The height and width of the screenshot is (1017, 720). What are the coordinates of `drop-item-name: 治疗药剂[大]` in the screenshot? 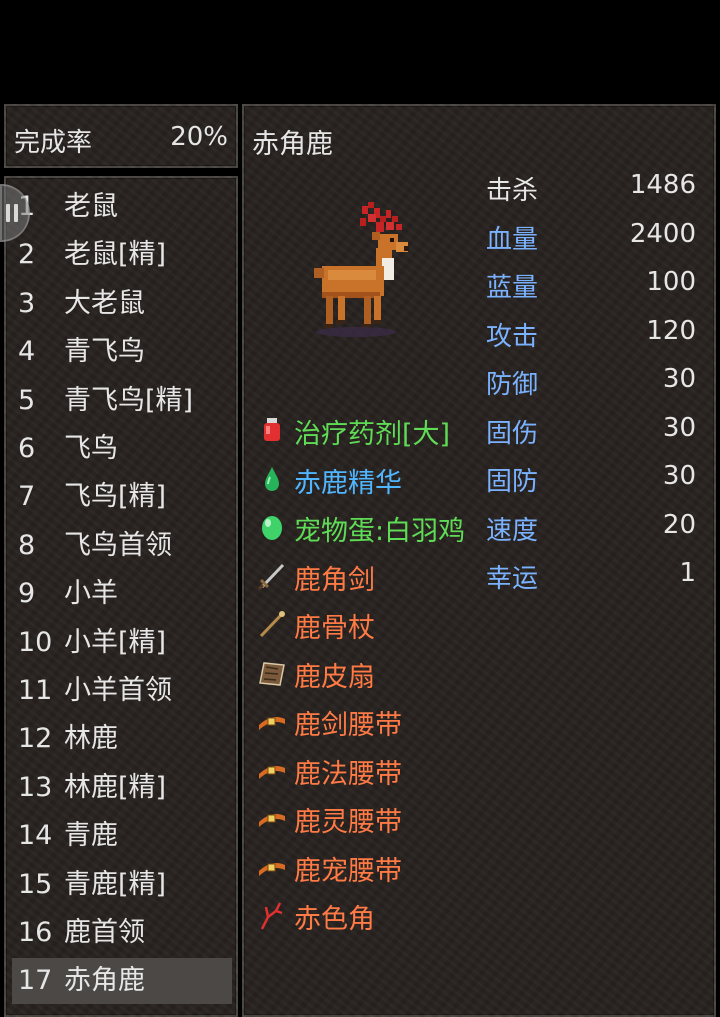 It's located at (372, 434).